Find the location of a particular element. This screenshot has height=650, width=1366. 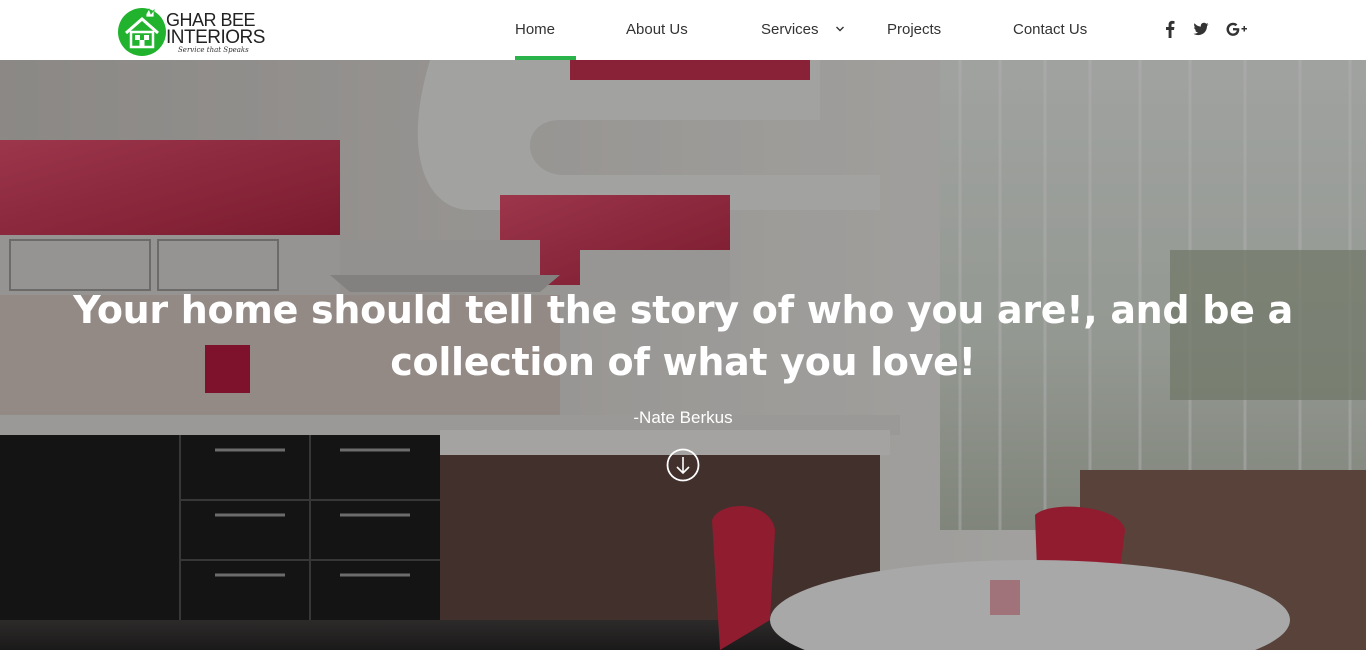

nav-projects: Projects is located at coordinates (914, 30).